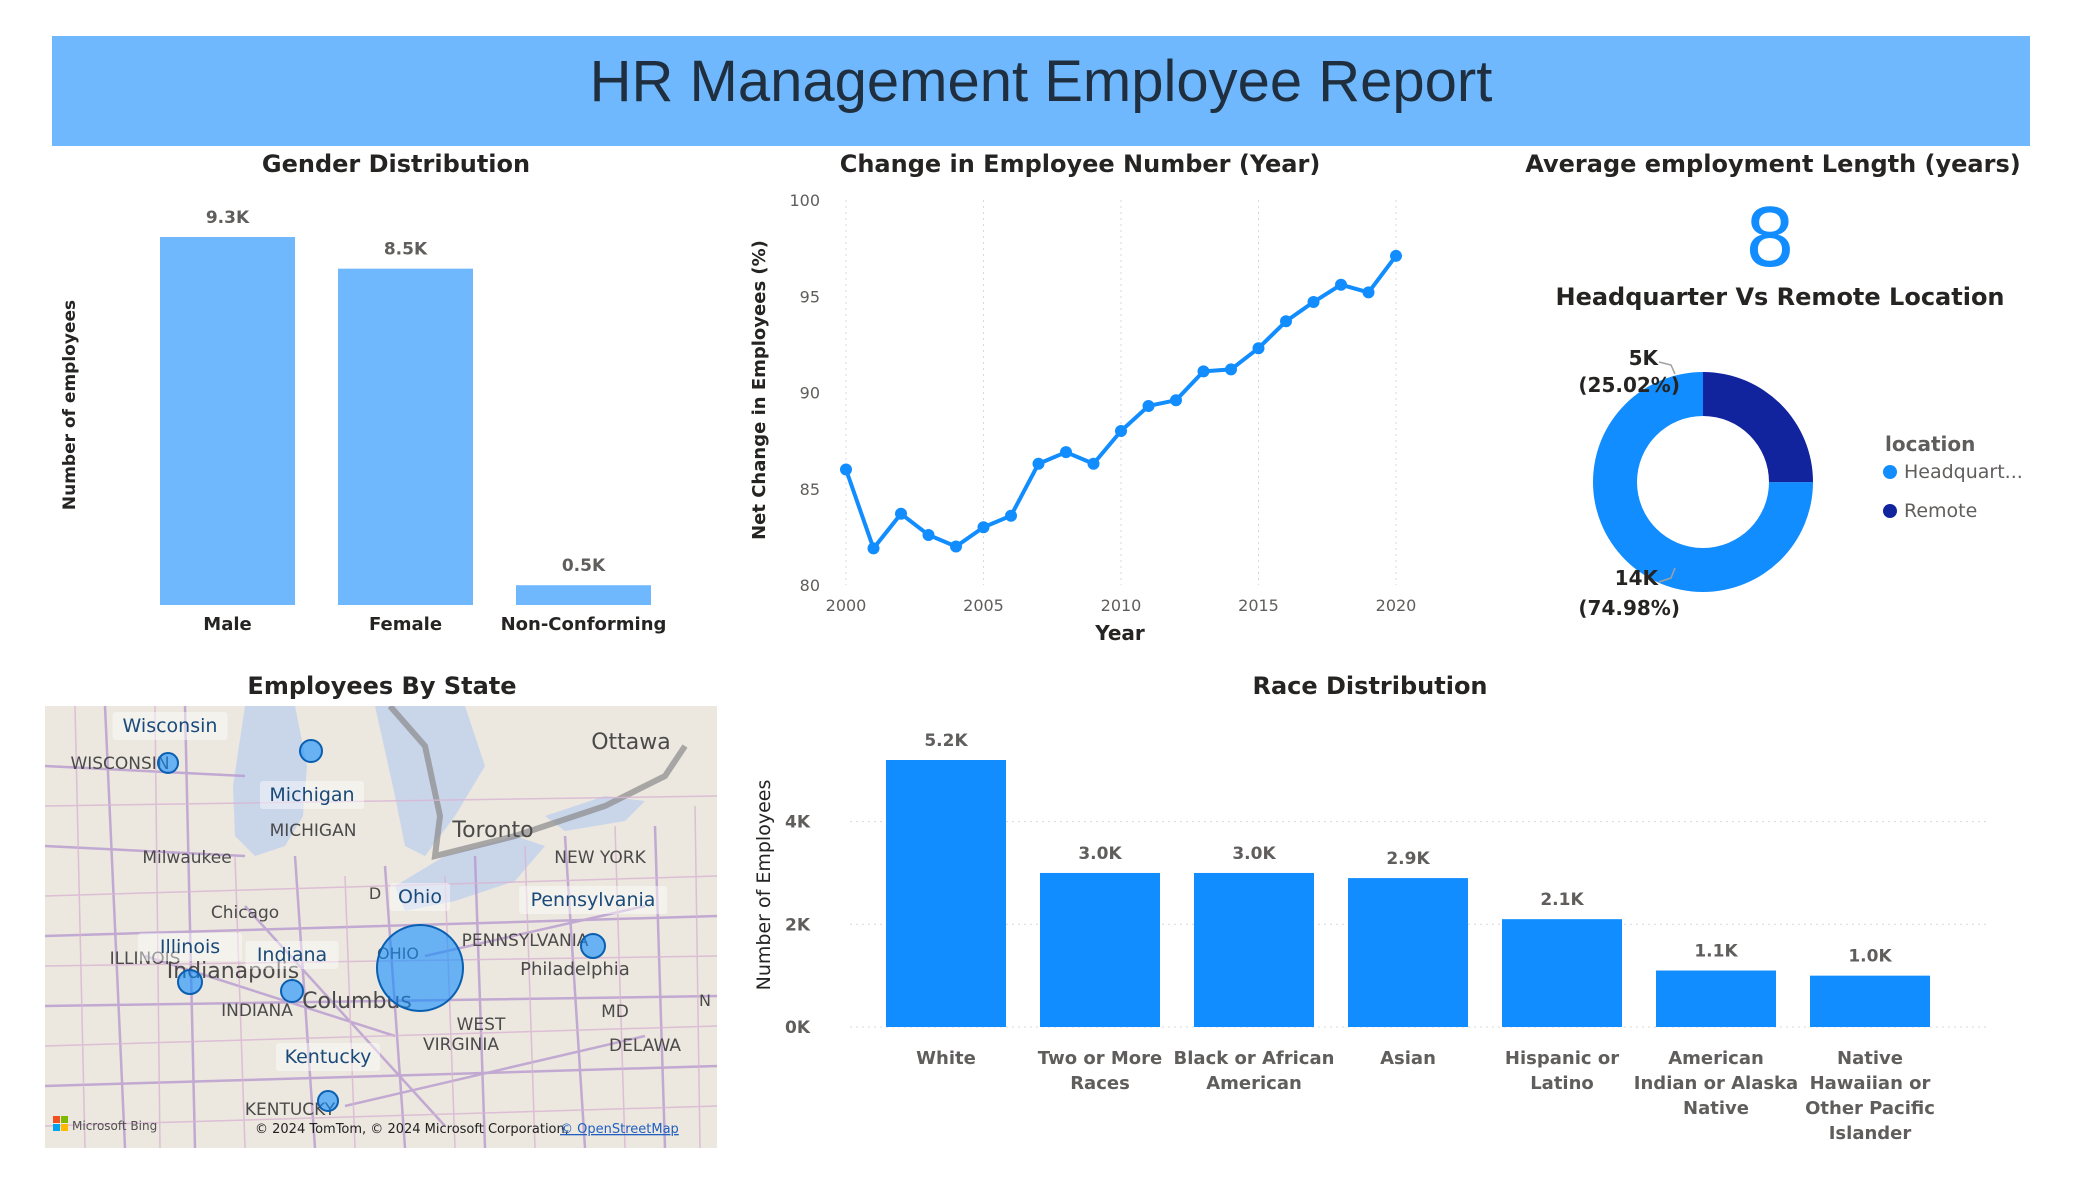 The height and width of the screenshot is (1200, 2075). Describe the element at coordinates (1716, 1083) in the screenshot. I see `race-category-label: Indian or Alaska` at that location.